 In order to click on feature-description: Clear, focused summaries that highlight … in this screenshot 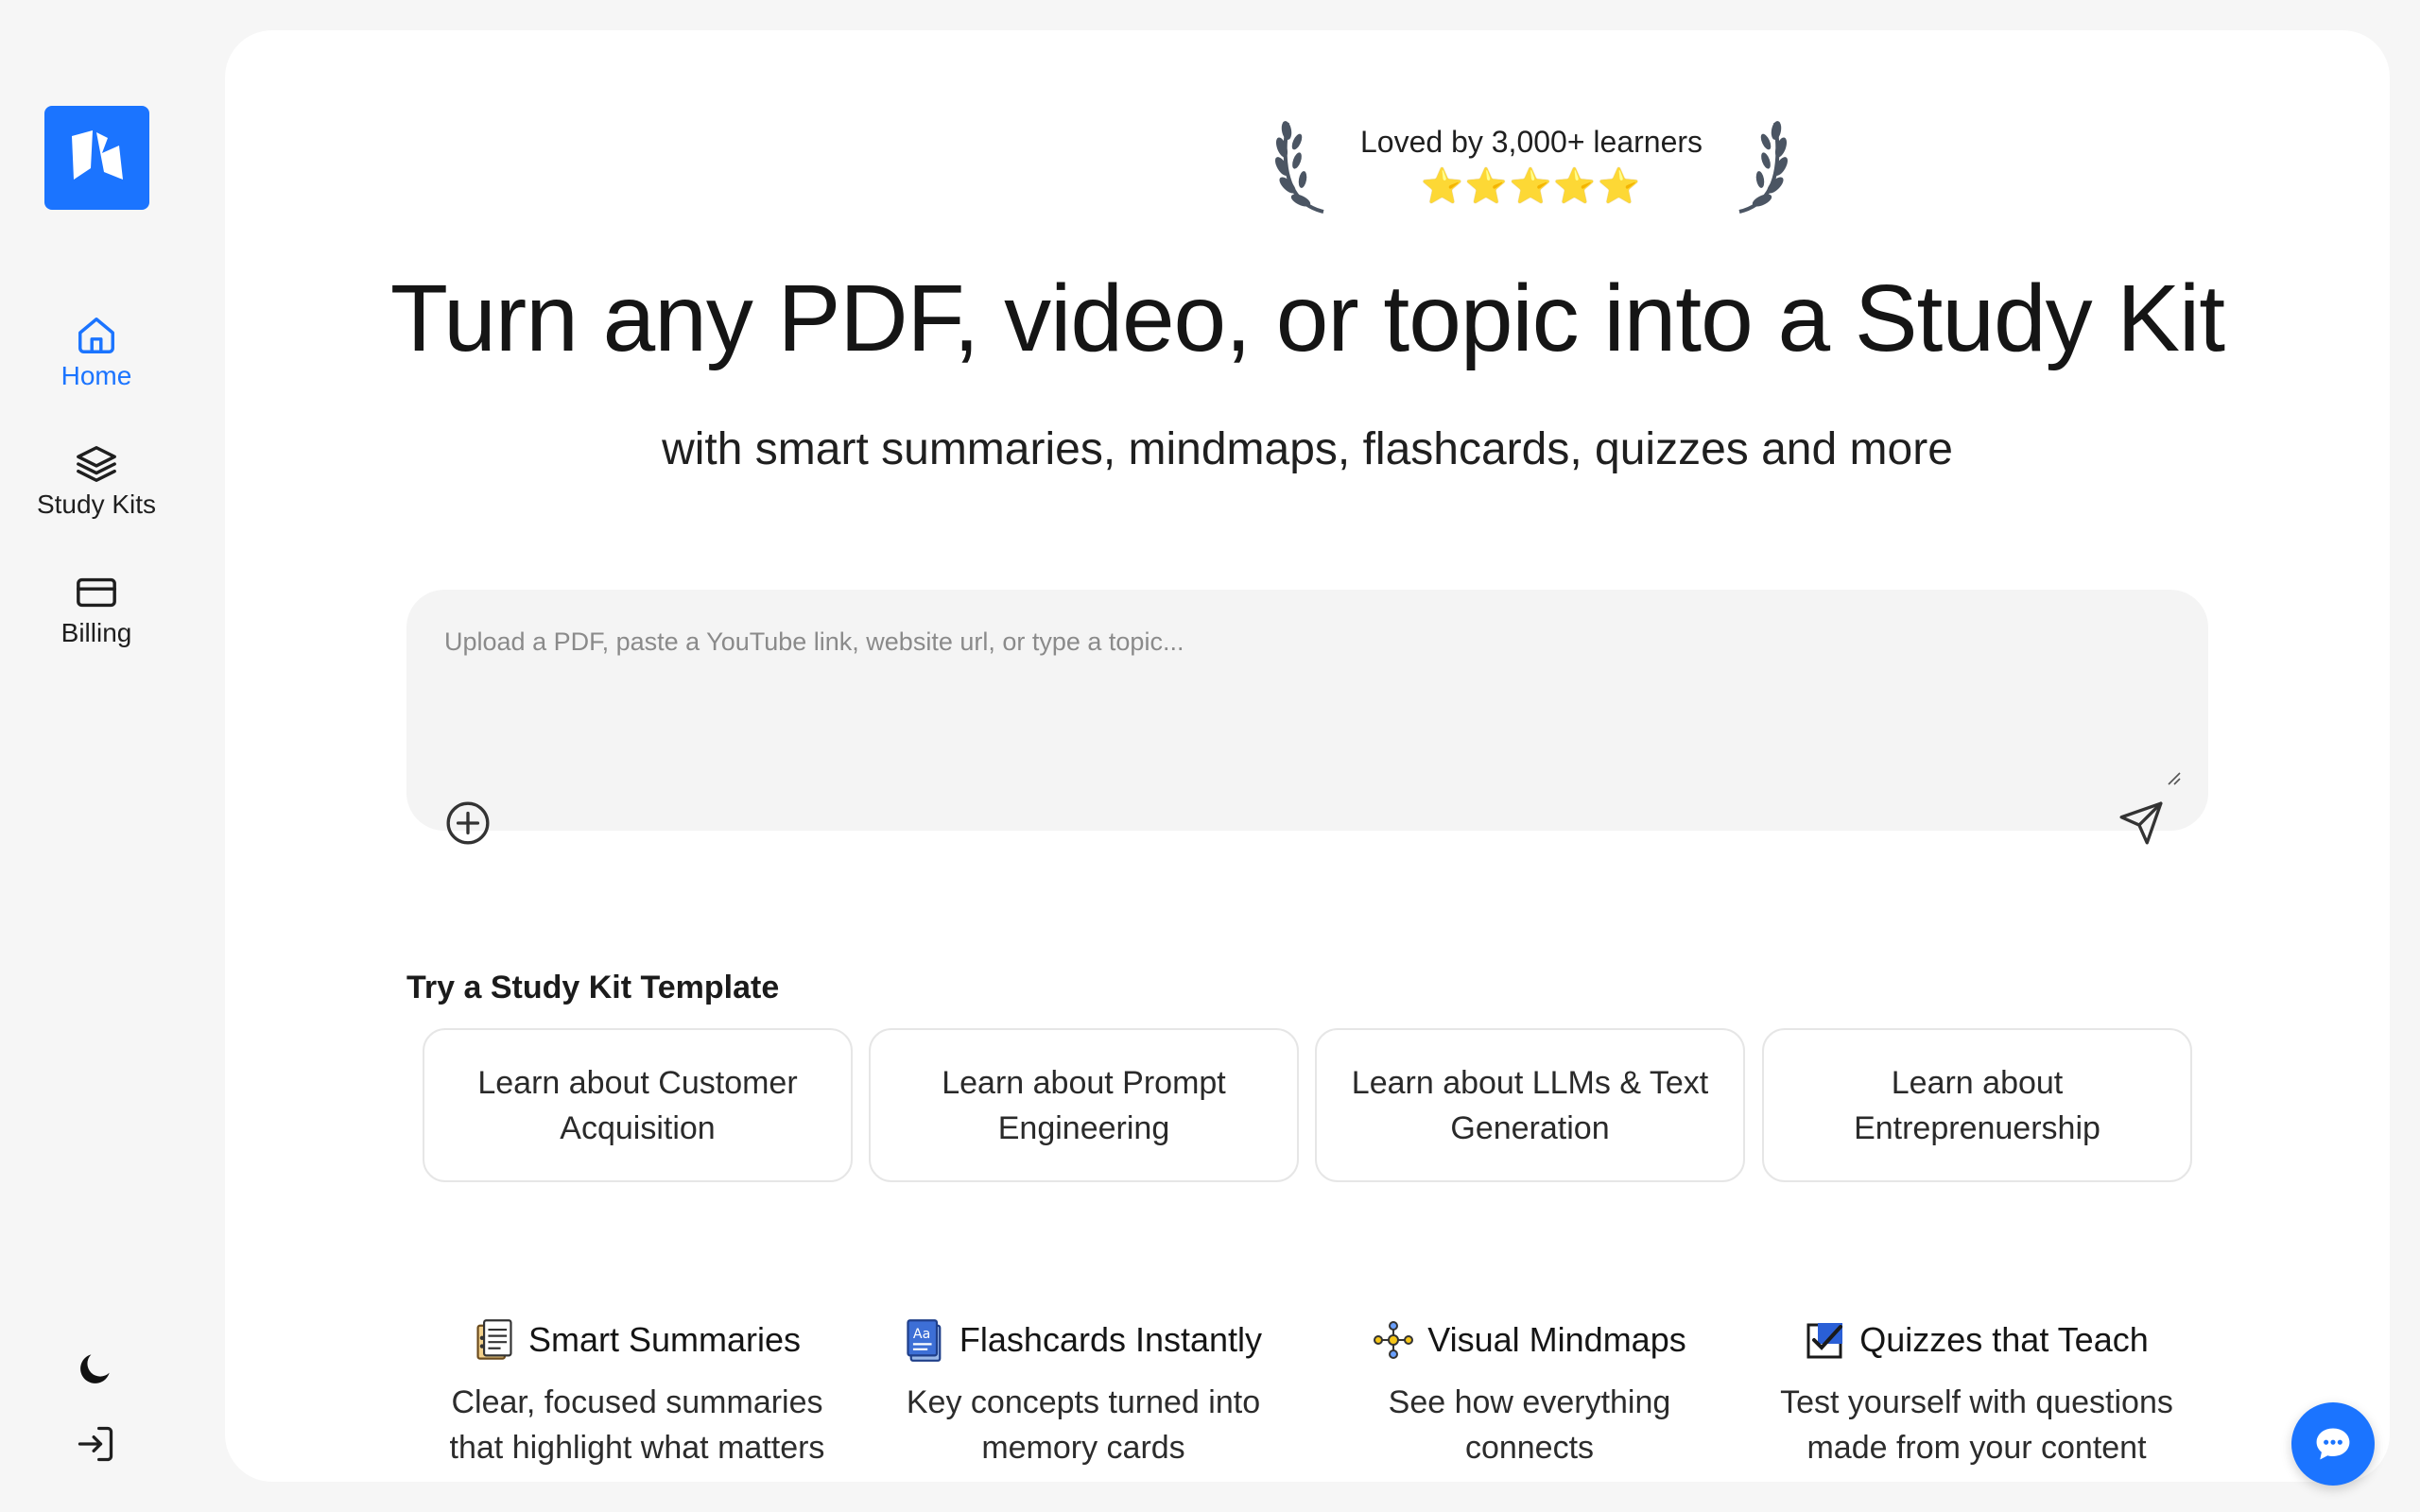, I will do `click(637, 1425)`.